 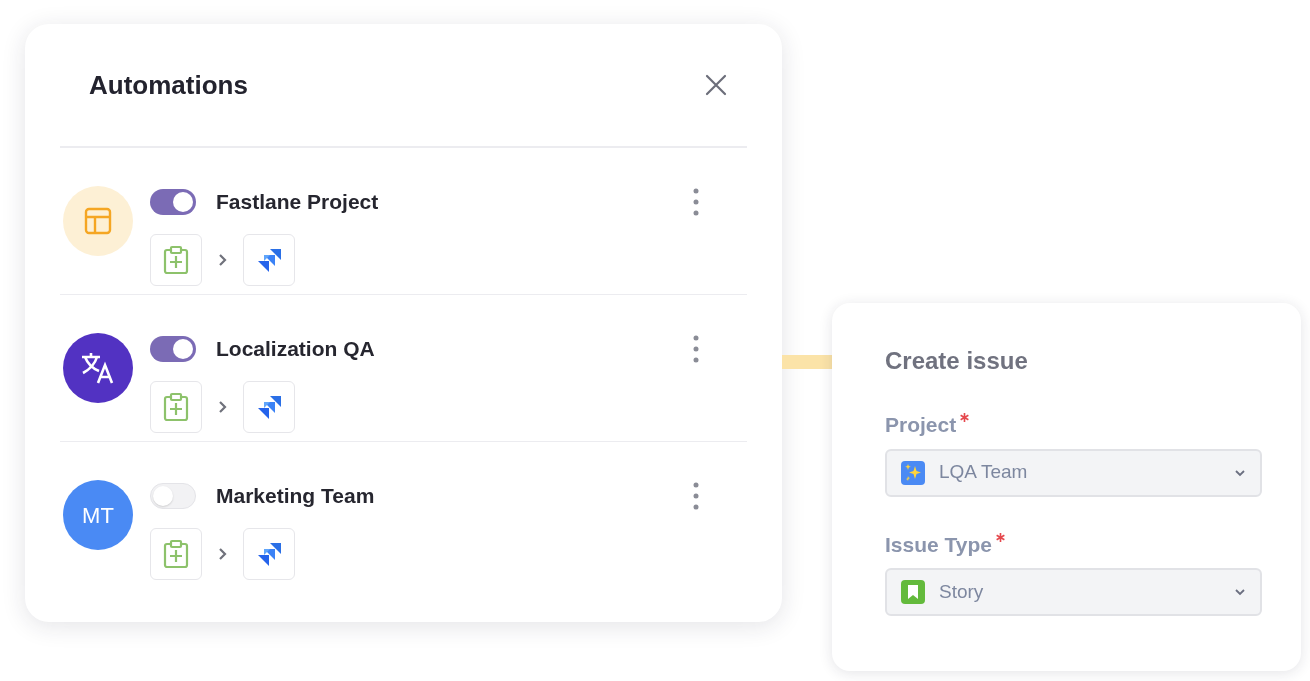 What do you see at coordinates (1073, 472) in the screenshot?
I see `select-field: LQA Team` at bounding box center [1073, 472].